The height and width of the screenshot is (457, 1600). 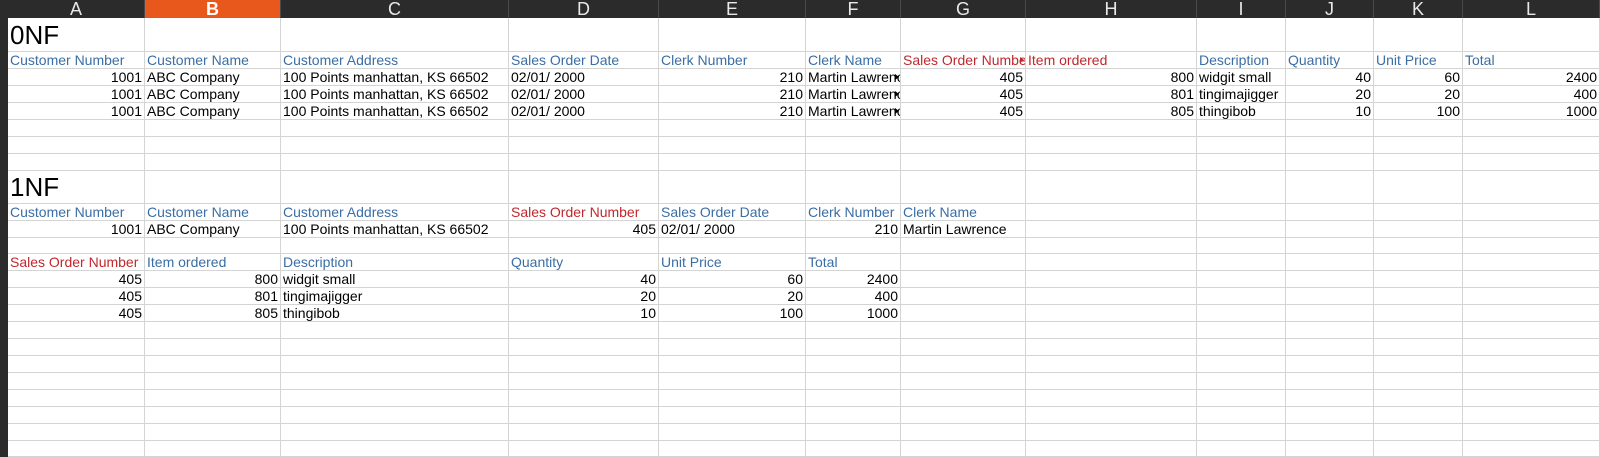 What do you see at coordinates (395, 9) in the screenshot?
I see `column-header-c: C` at bounding box center [395, 9].